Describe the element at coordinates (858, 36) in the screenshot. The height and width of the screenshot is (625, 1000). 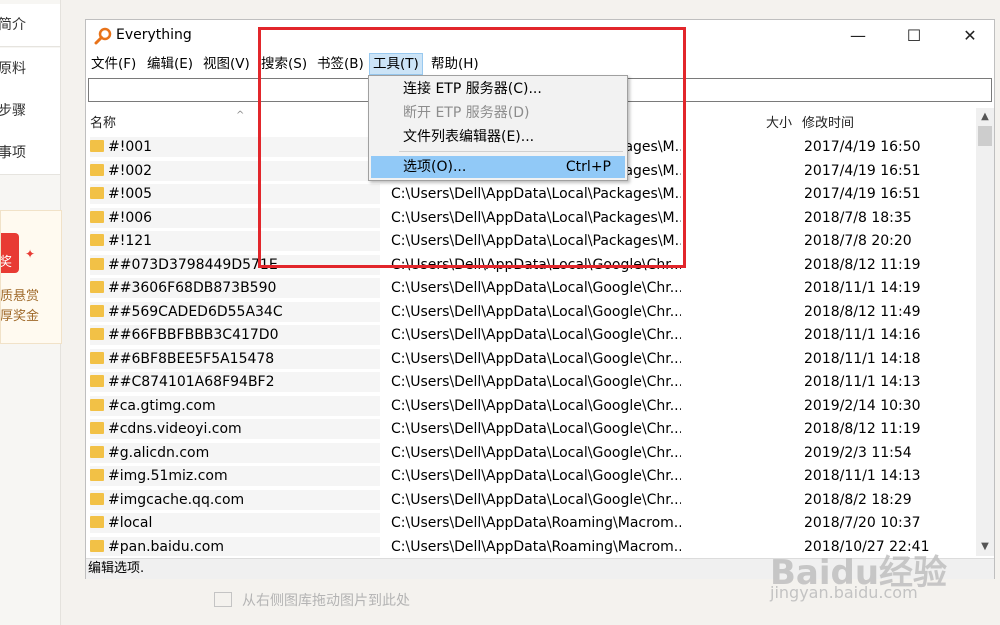
I see `minimize-button: —` at that location.